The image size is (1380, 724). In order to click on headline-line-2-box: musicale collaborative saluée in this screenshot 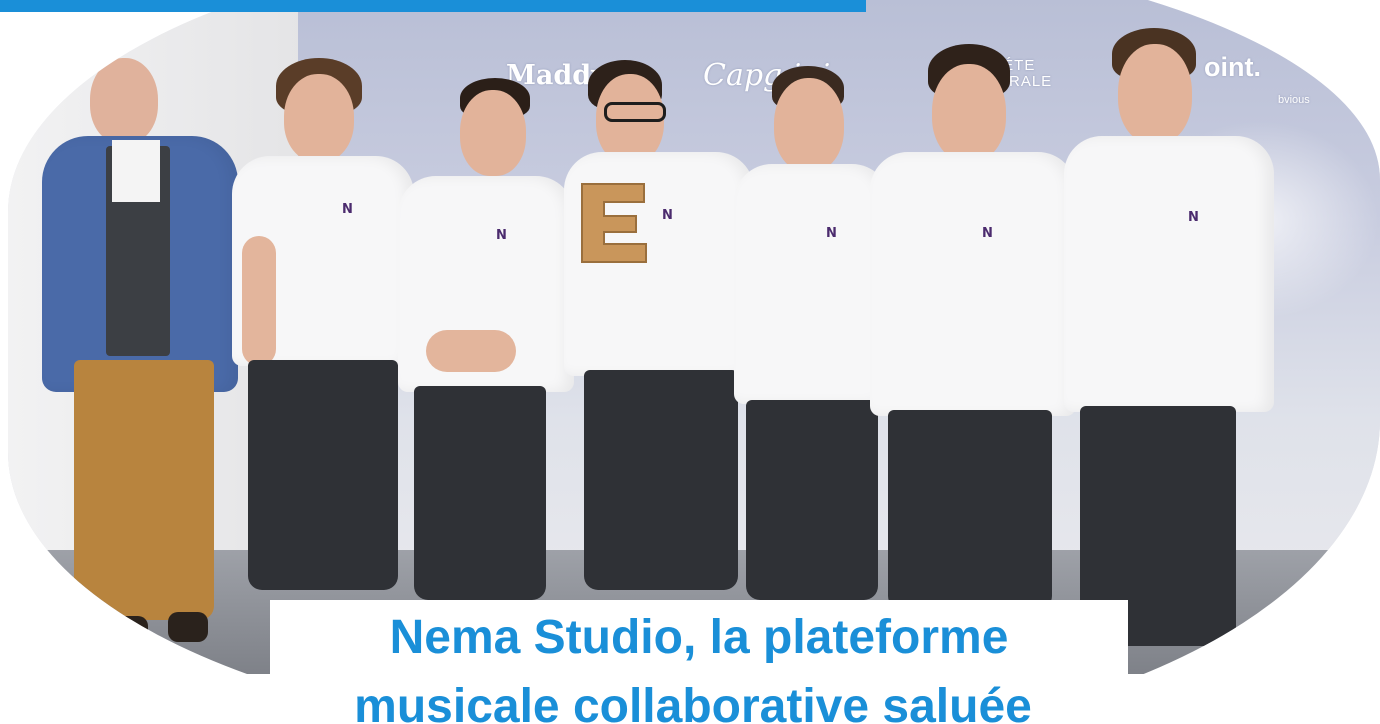, I will do `click(693, 699)`.